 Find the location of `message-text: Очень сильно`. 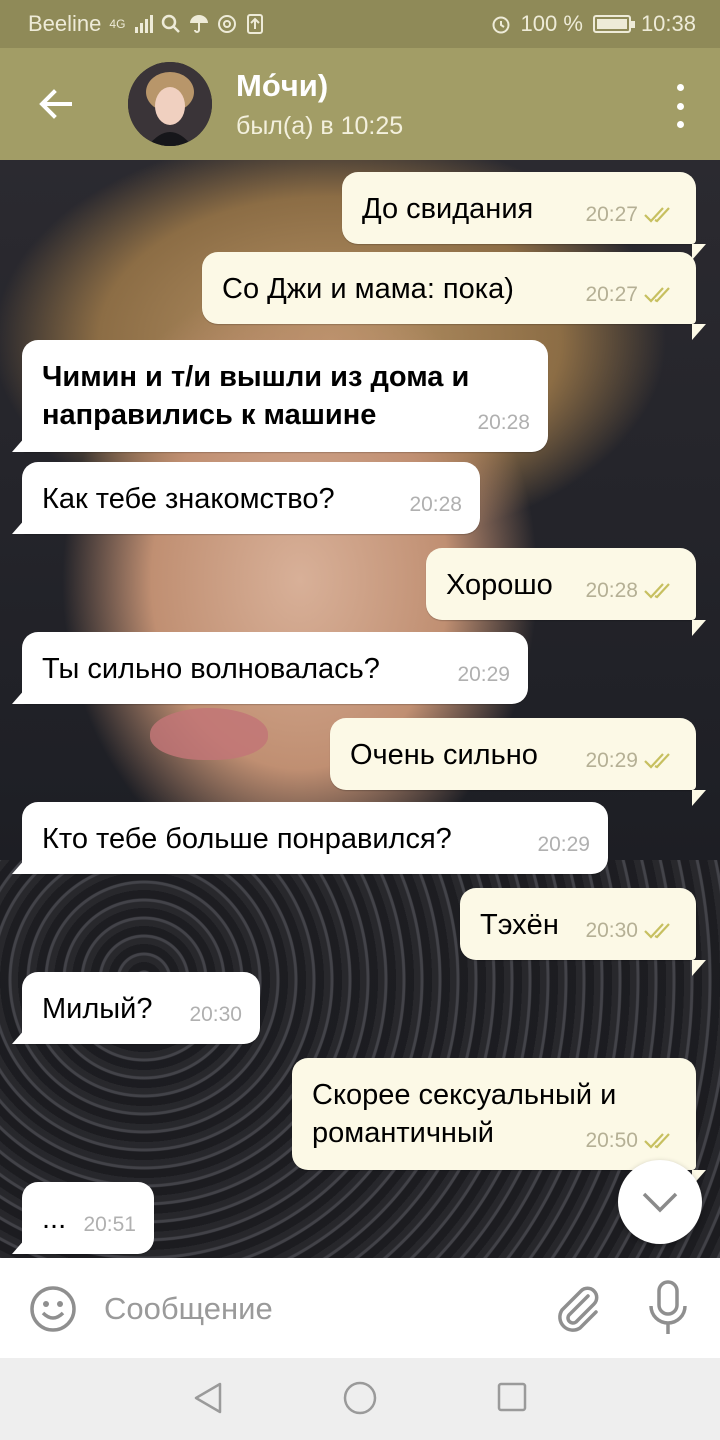

message-text: Очень сильно is located at coordinates (444, 755).